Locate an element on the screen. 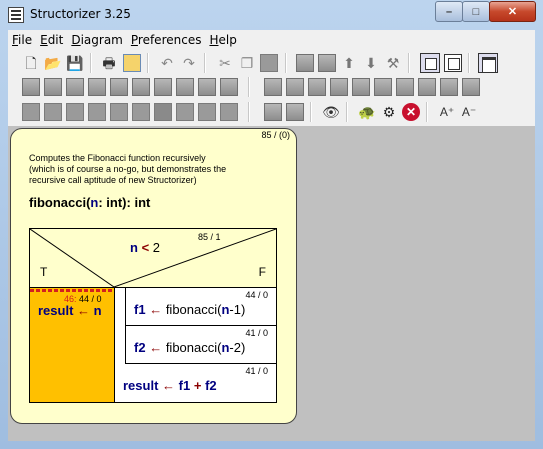  breakpoint-marker is located at coordinates (72, 290).